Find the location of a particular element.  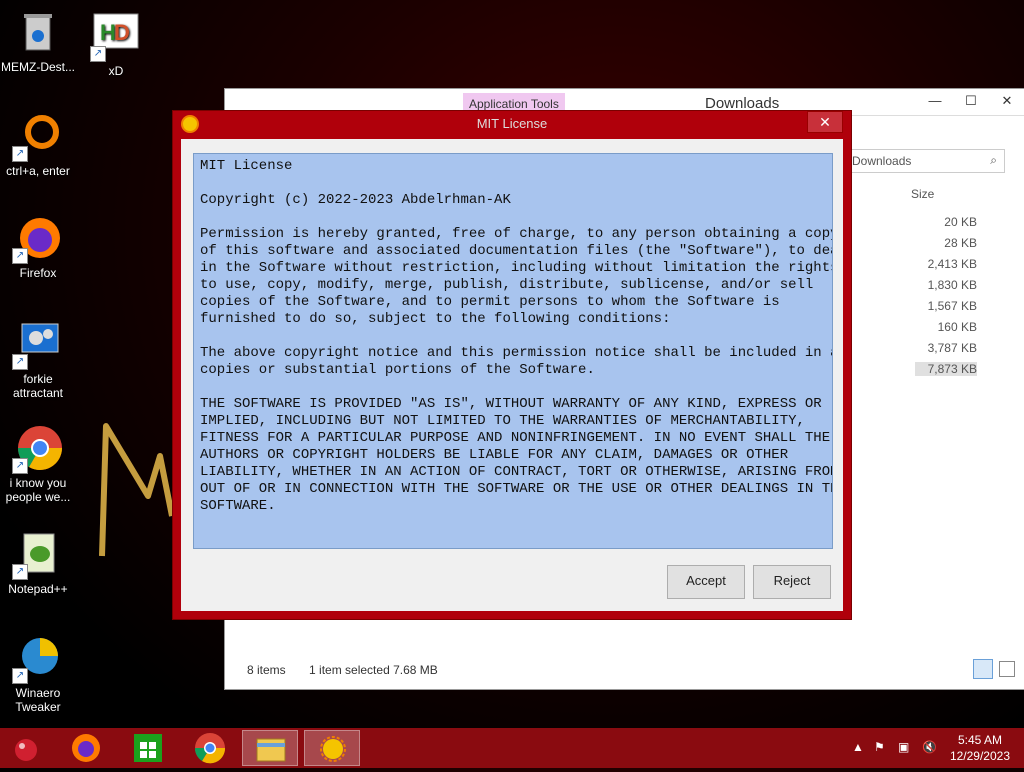

taskbar: ▲ ⚑ ▣ 🔇 5:45 AM 12/29/2023 is located at coordinates (512, 748).